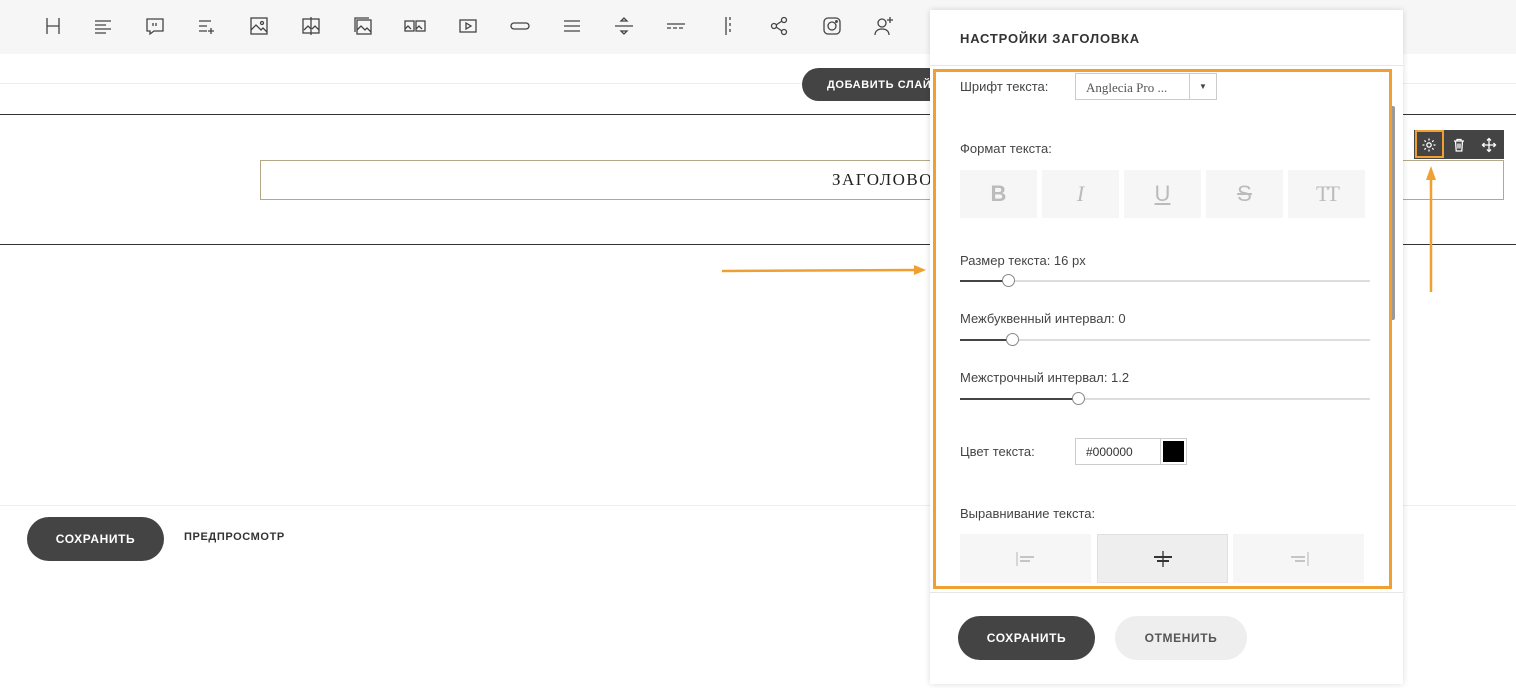  Describe the element at coordinates (1026, 638) in the screenshot. I see `panel-save-button: СОХРАНИТЬ` at that location.